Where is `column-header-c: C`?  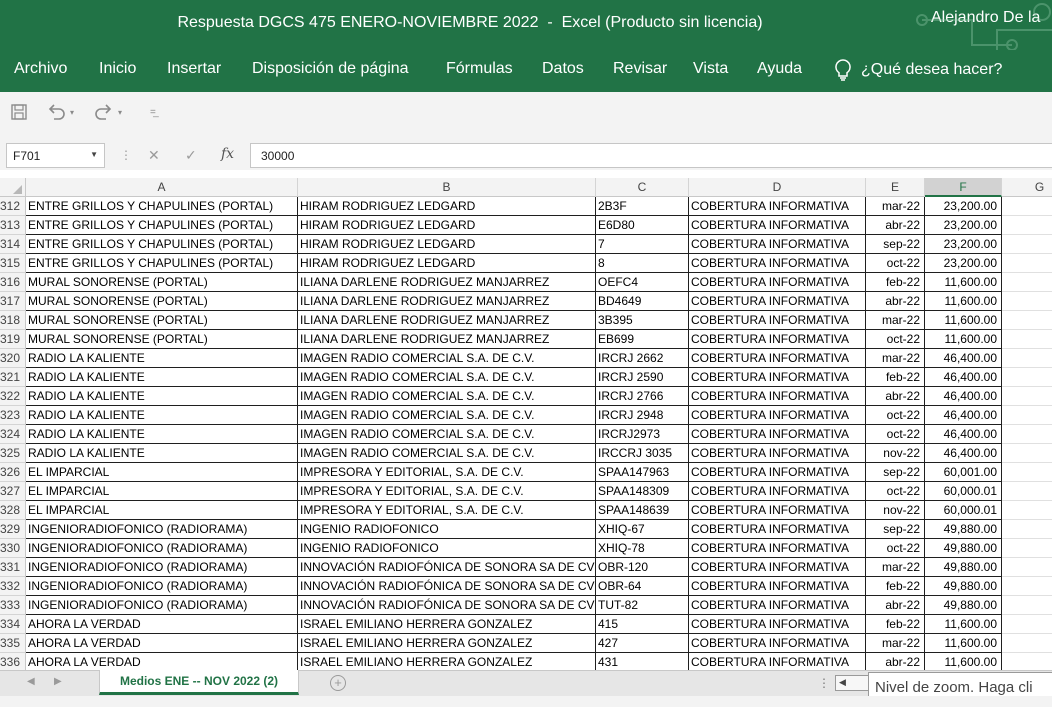 column-header-c: C is located at coordinates (642, 187).